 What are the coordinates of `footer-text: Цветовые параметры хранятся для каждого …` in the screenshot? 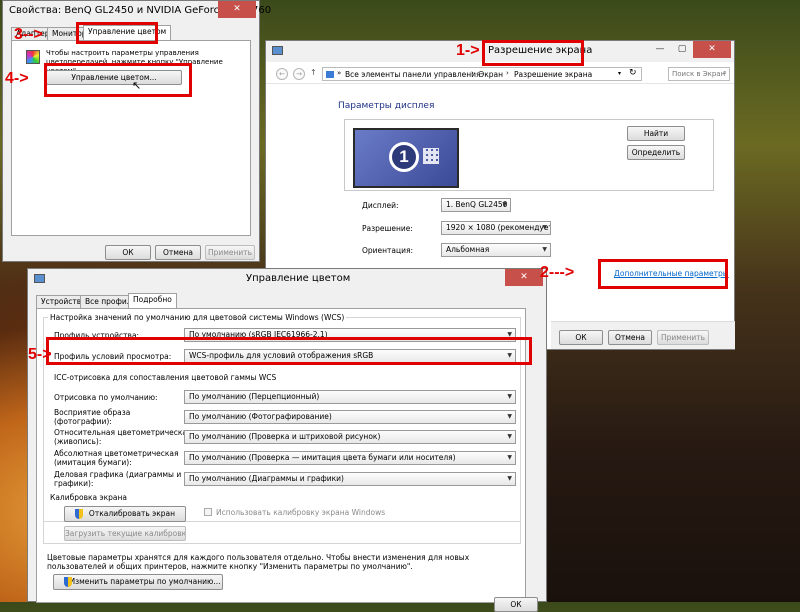 It's located at (258, 562).